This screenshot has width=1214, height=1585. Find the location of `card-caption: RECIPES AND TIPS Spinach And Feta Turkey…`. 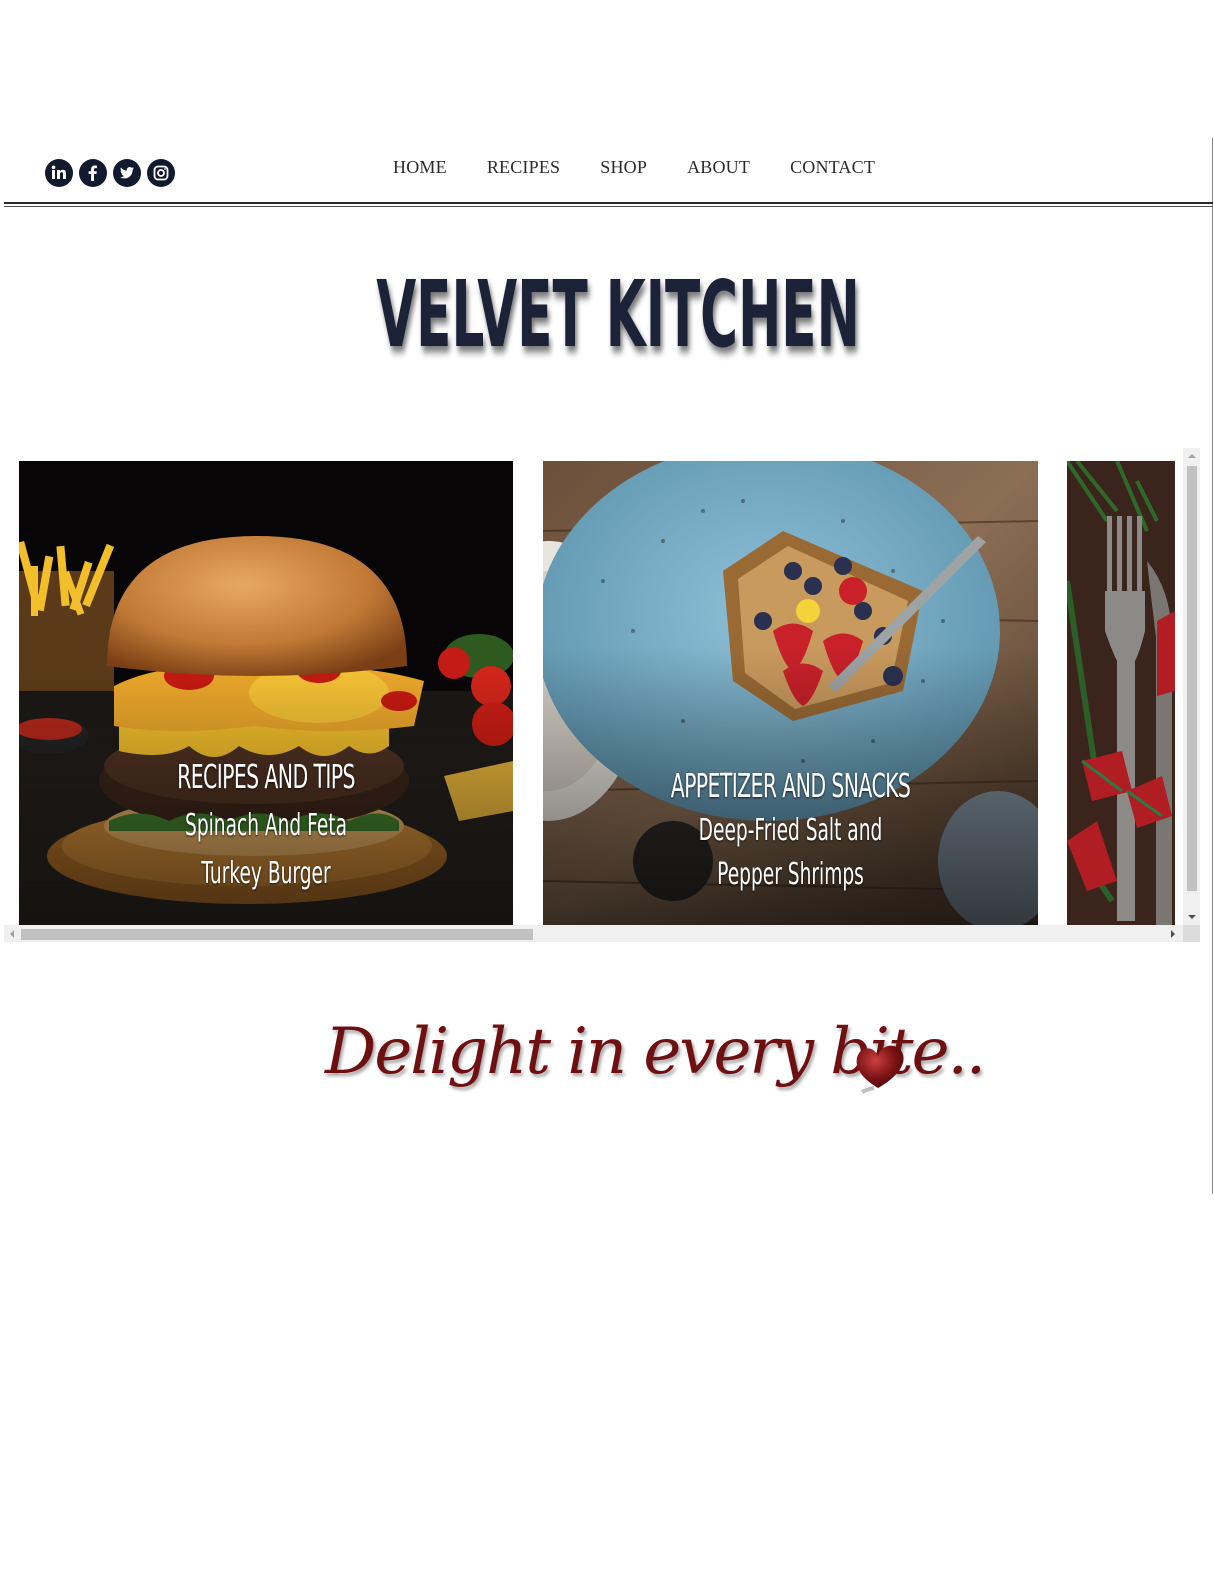

card-caption: RECIPES AND TIPS Spinach And Feta Turkey… is located at coordinates (266, 827).